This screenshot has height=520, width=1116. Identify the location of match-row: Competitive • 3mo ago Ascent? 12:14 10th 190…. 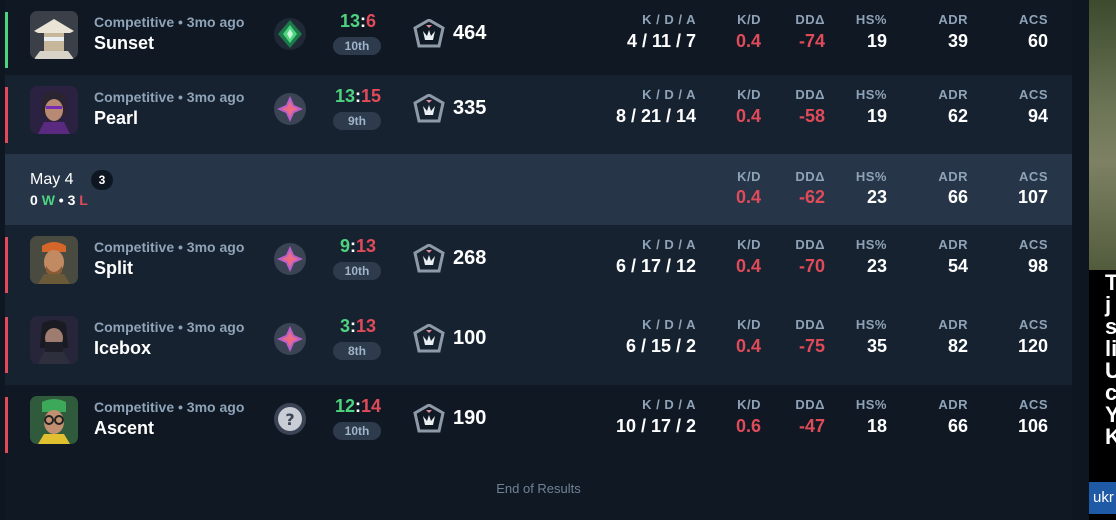
(538, 425).